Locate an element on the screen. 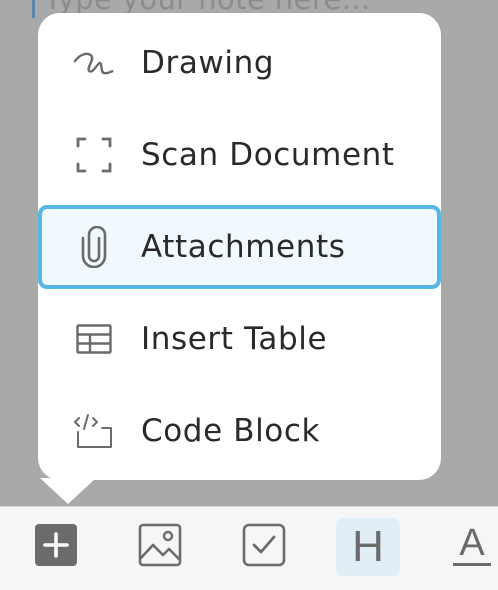  menu-item-drawing: Drawing is located at coordinates (239, 63).